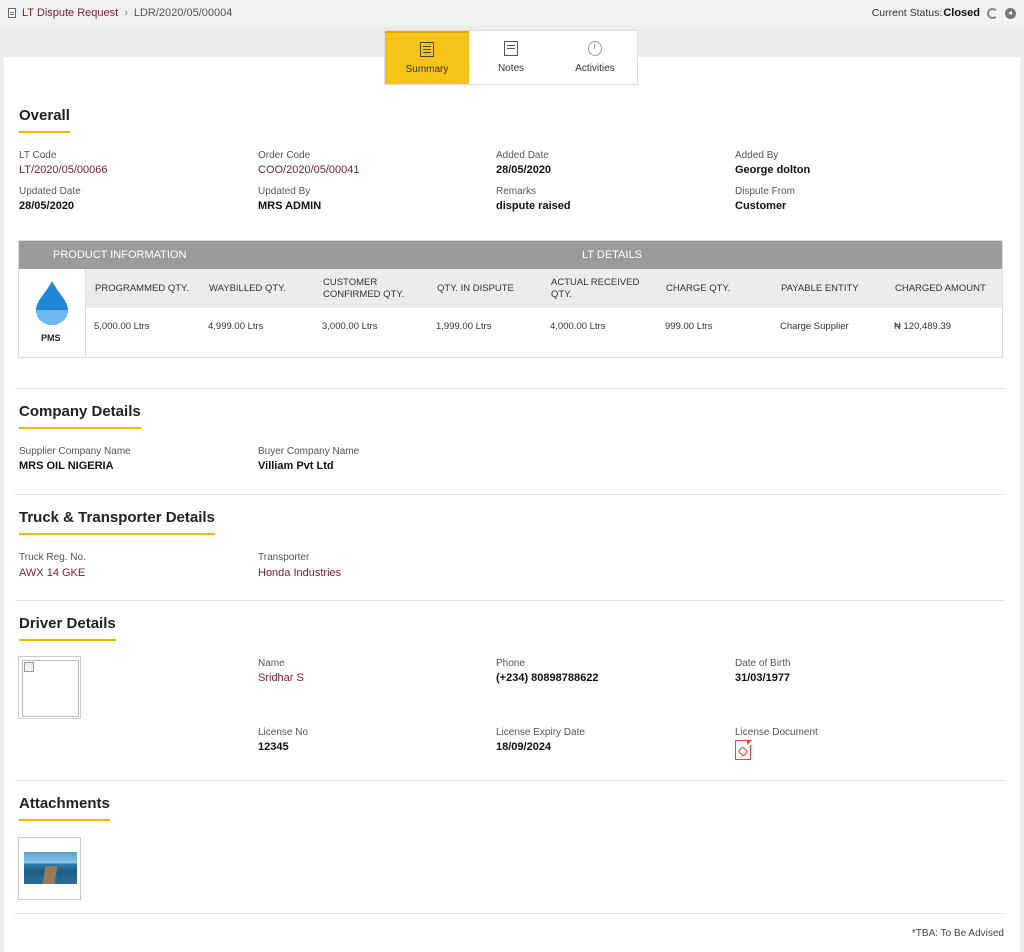 This screenshot has height=952, width=1024. Describe the element at coordinates (299, 573) in the screenshot. I see `transporter-link: Honda Industries` at that location.